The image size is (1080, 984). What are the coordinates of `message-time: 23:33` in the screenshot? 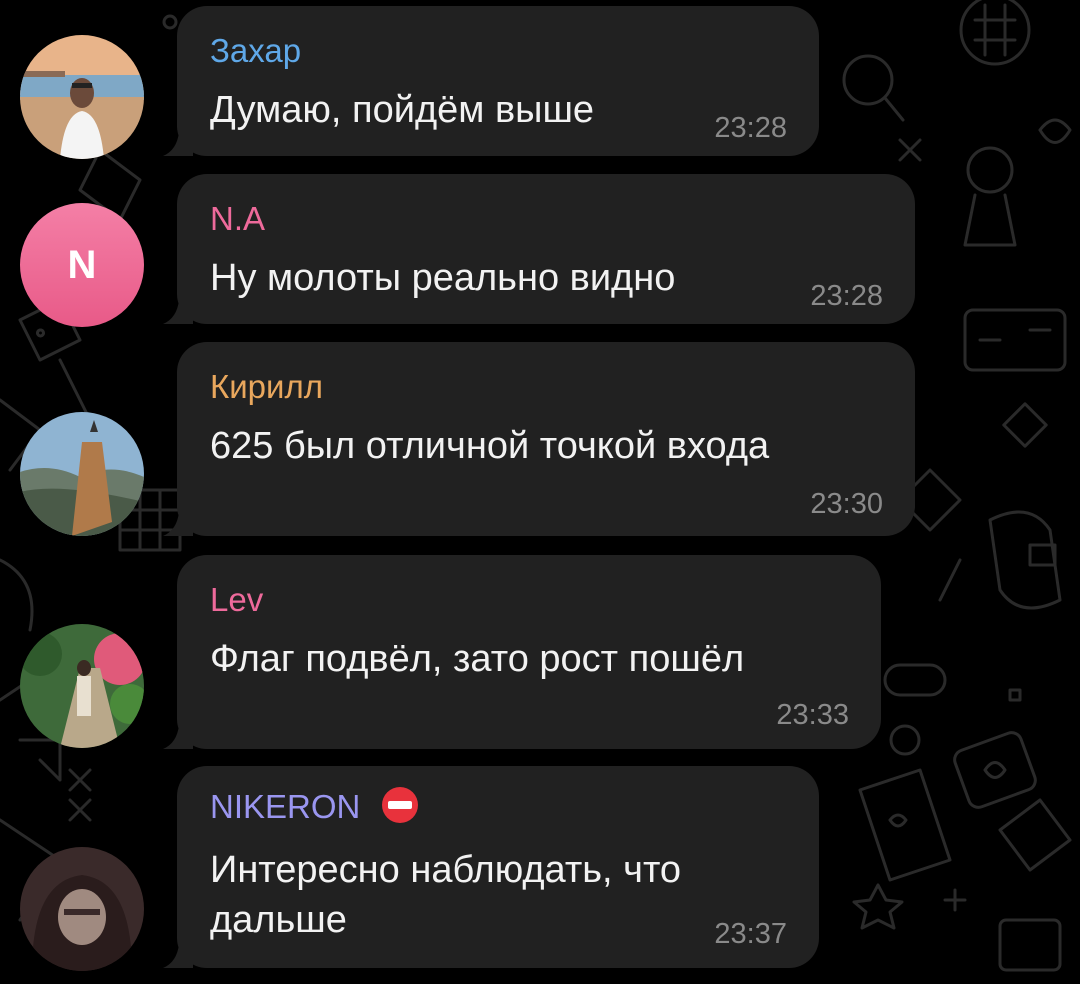 It's located at (812, 715).